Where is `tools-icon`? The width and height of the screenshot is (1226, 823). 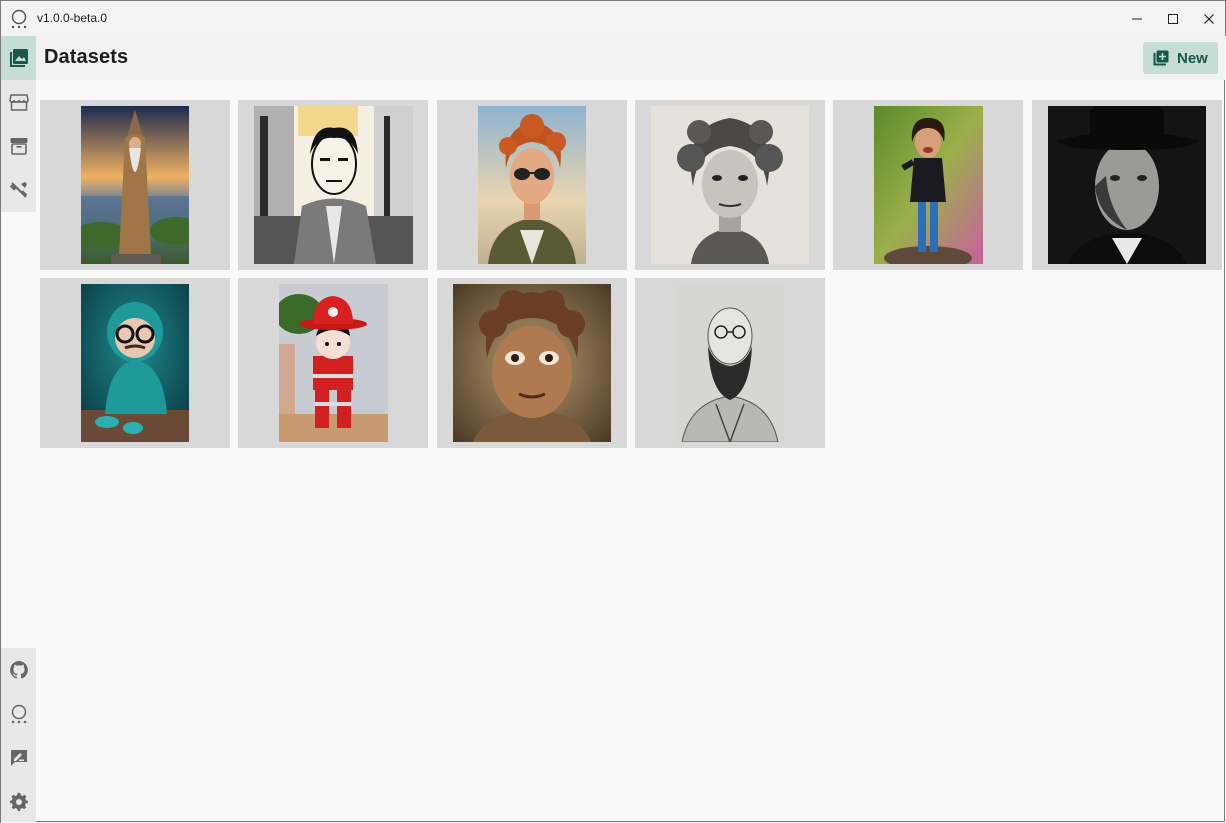
tools-icon is located at coordinates (18, 190).